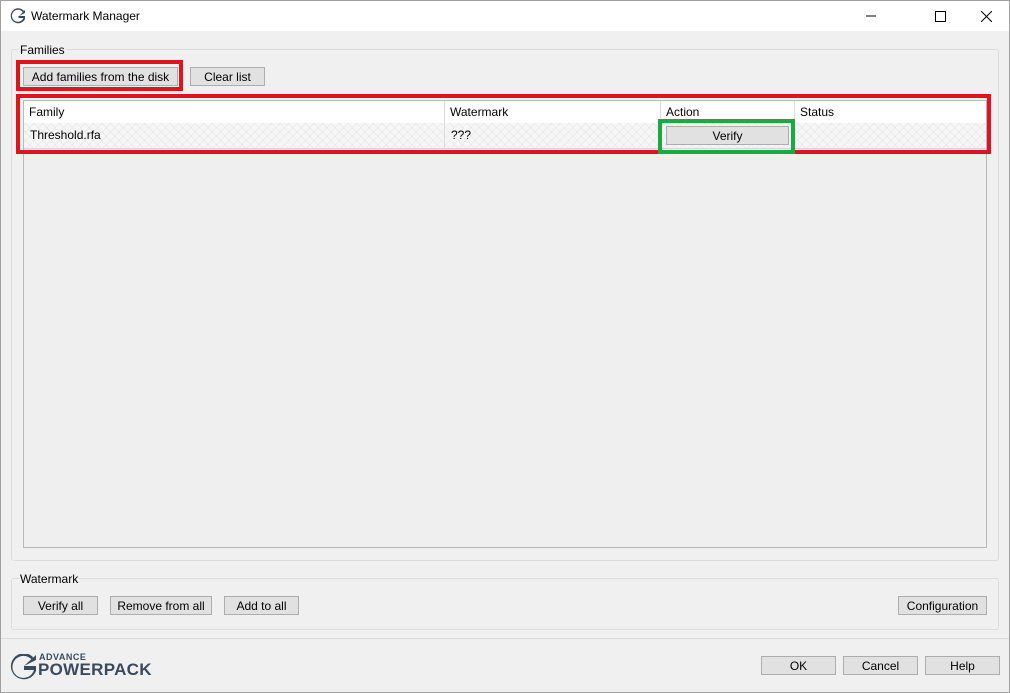  I want to click on remove-from-all-button: Remove from all, so click(161, 605).